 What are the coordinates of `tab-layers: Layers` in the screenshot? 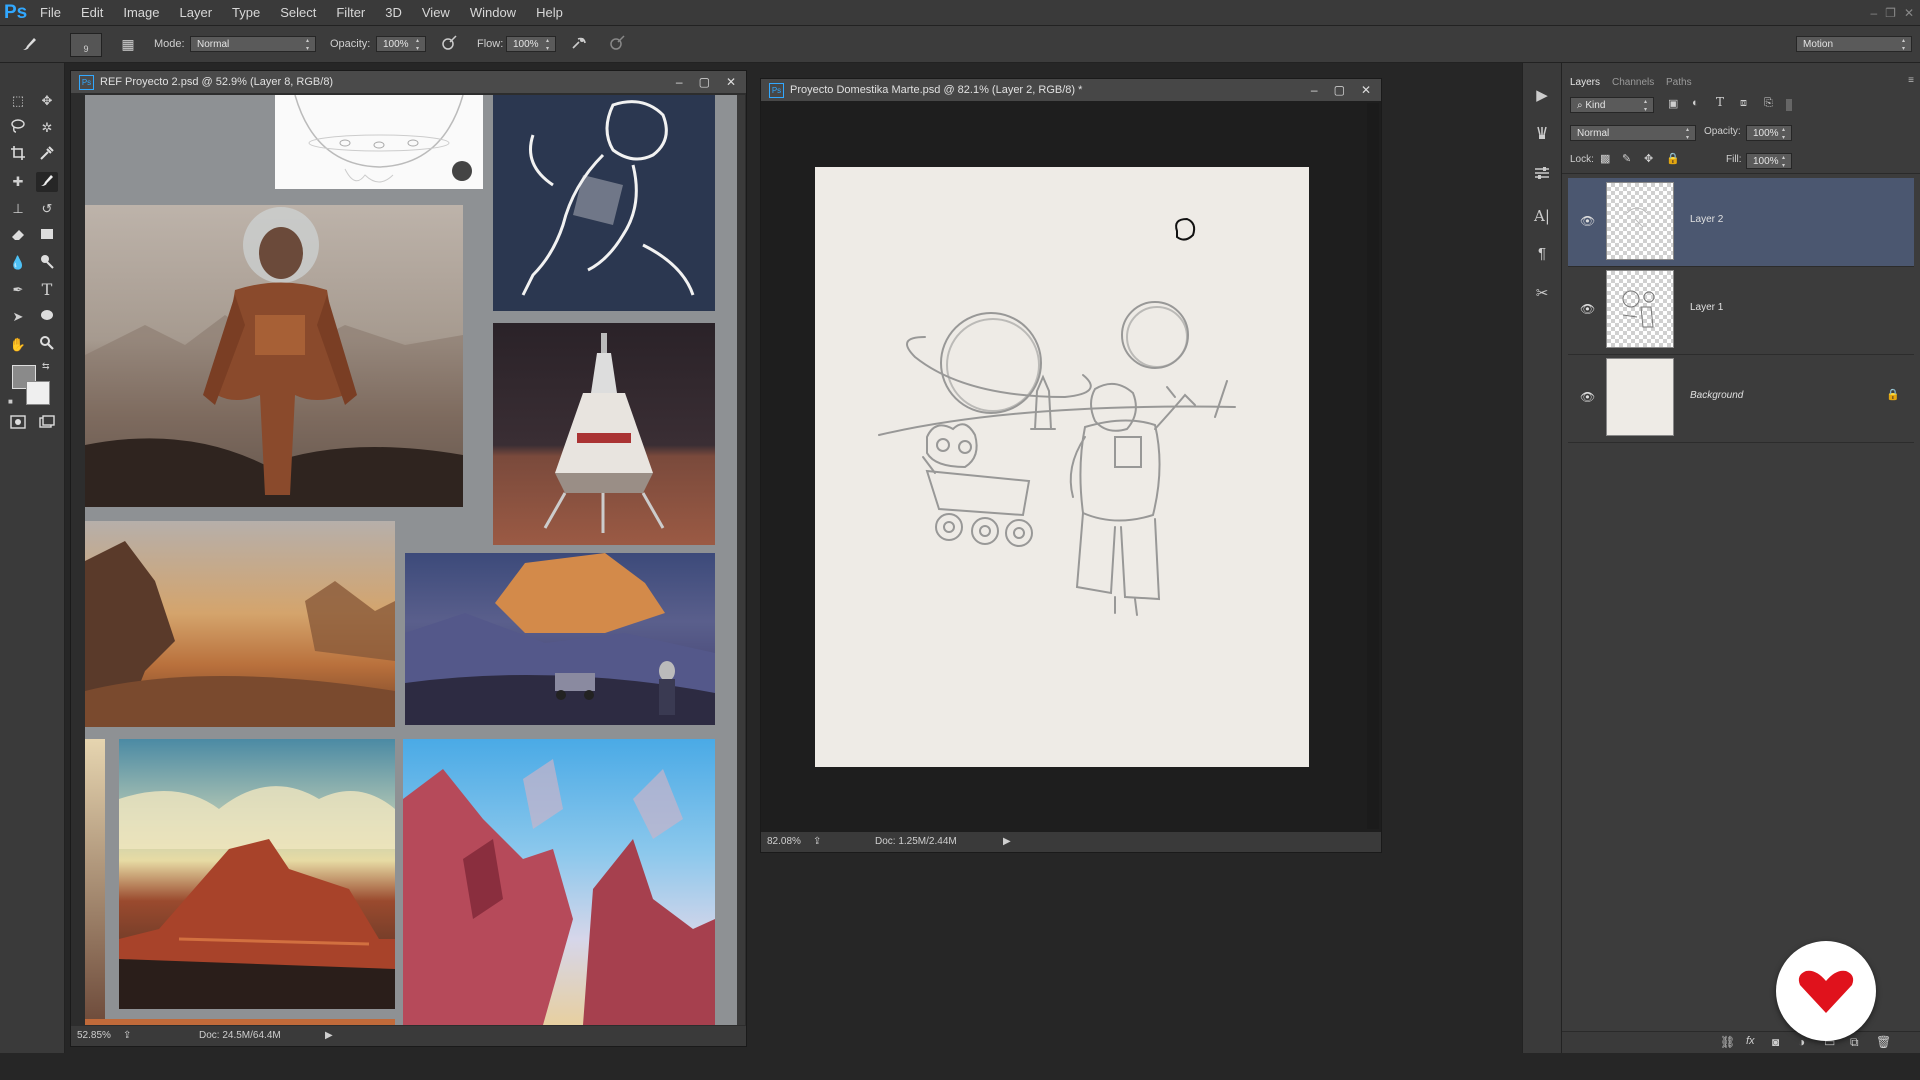 It's located at (1585, 82).